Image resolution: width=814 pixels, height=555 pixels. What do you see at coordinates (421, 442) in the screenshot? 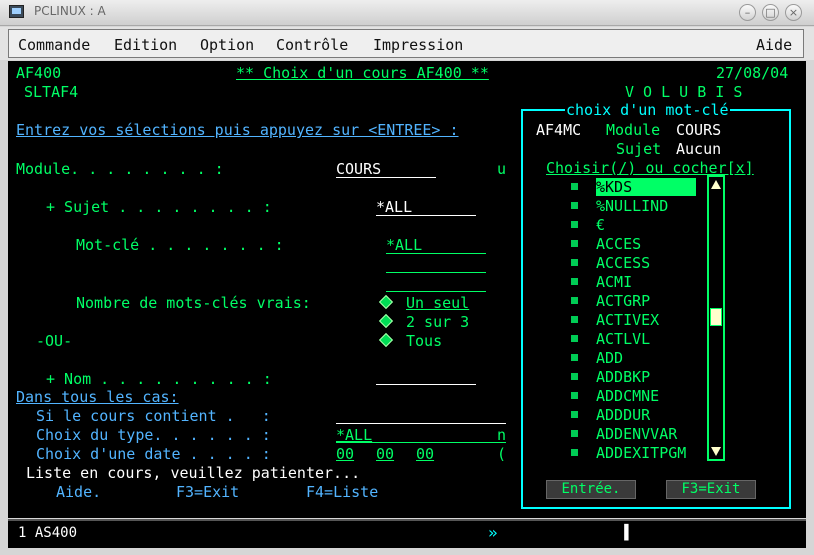
I see `type-underline` at bounding box center [421, 442].